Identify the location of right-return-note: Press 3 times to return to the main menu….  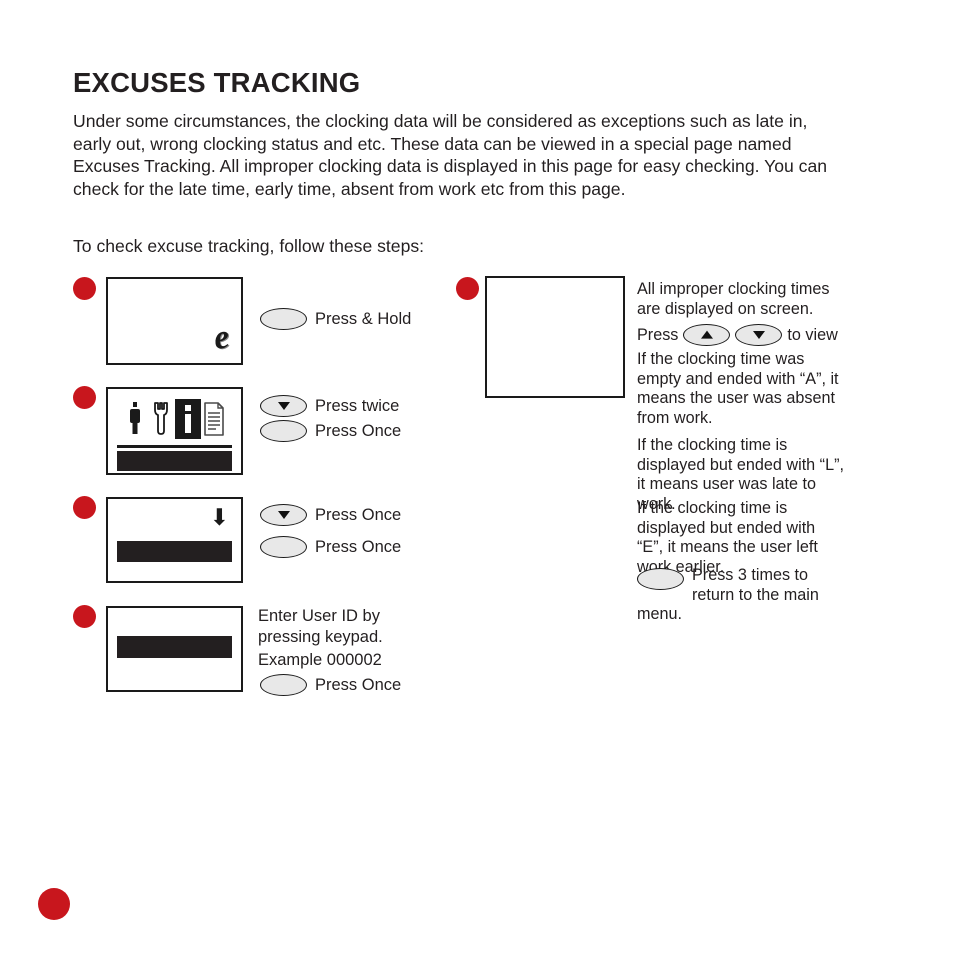
(744, 595).